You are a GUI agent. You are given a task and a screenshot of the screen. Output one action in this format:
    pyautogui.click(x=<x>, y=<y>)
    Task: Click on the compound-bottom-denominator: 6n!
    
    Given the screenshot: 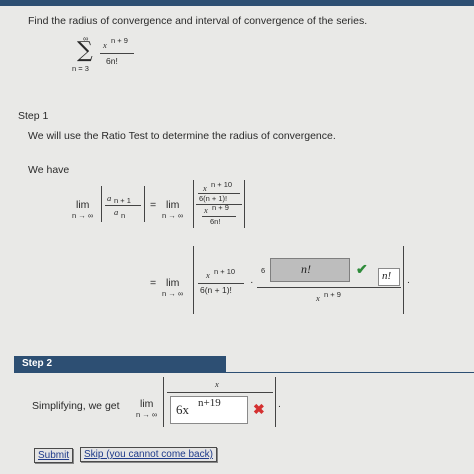 What is the action you would take?
    pyautogui.click(x=215, y=221)
    